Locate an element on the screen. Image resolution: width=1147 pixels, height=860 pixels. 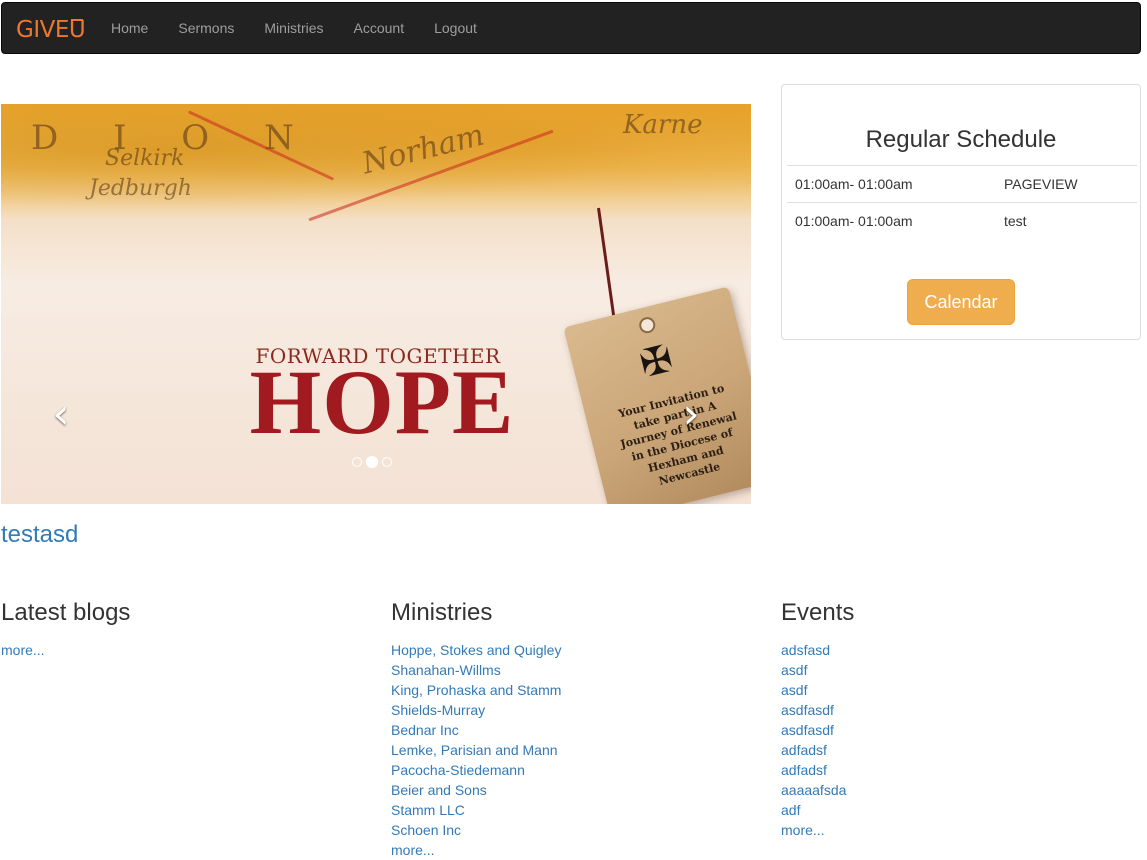
list-item: Stamm LLC is located at coordinates (566, 810).